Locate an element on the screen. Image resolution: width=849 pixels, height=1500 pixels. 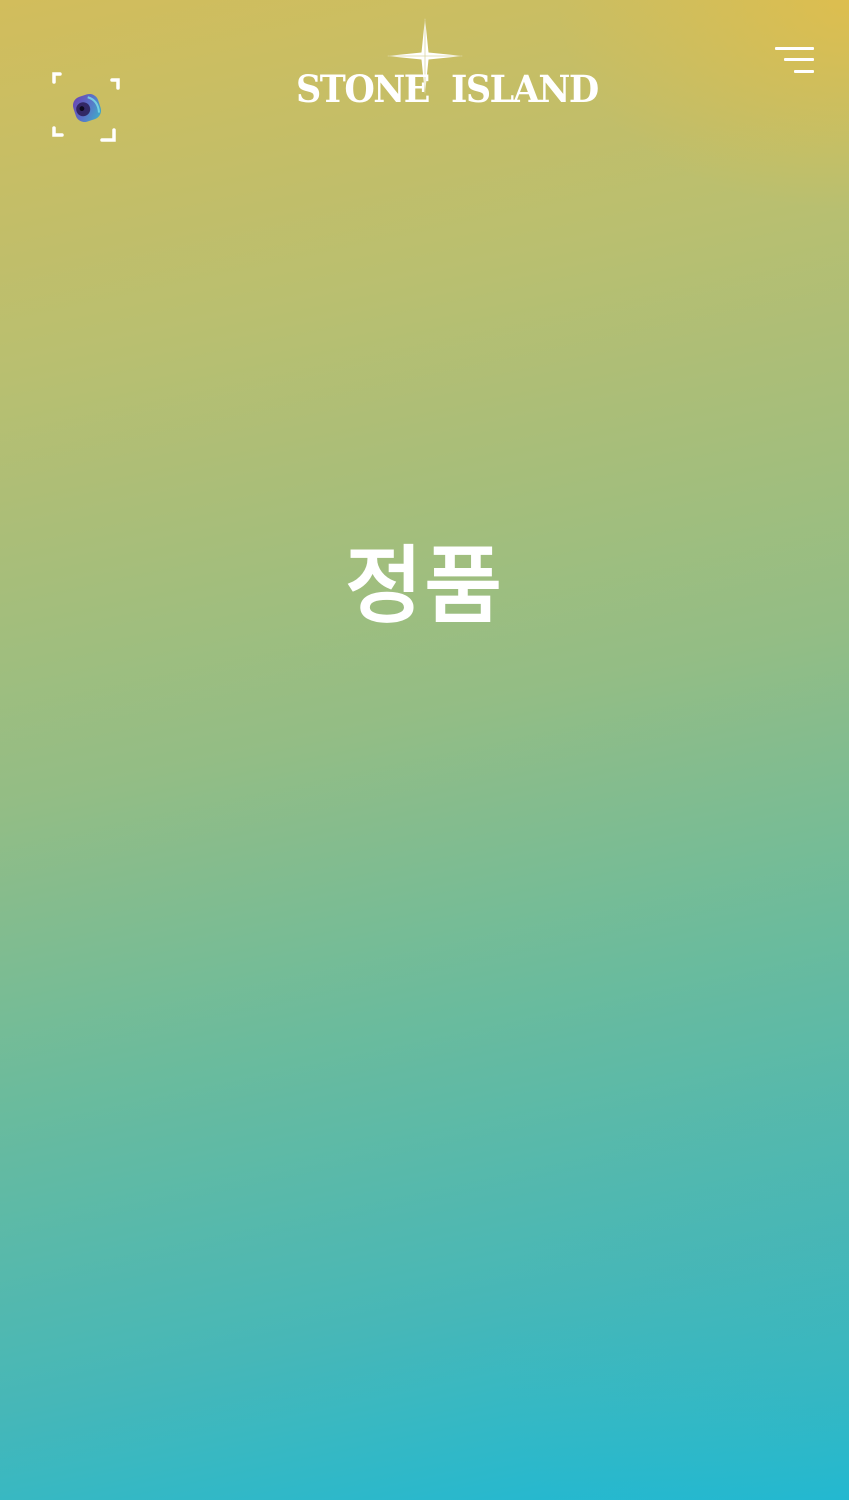
brand-word-right: ISLAND is located at coordinates (524, 89).